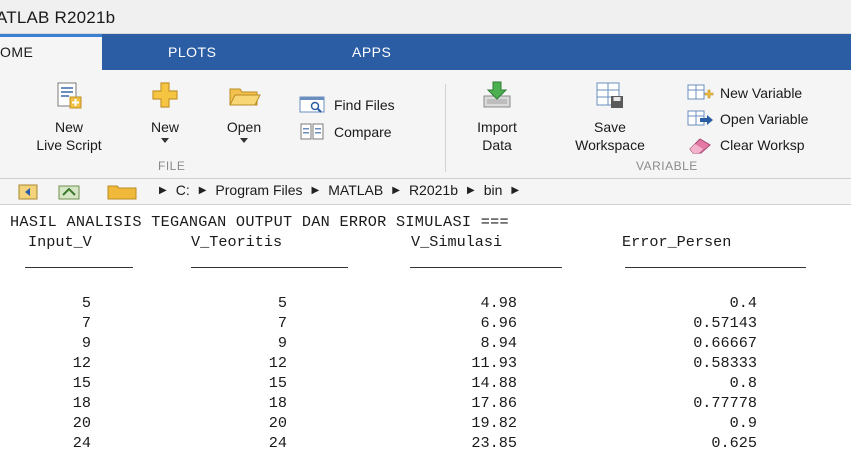 The height and width of the screenshot is (450, 851). Describe the element at coordinates (355, 190) in the screenshot. I see `breadcrumb-matlab: MATLAB` at that location.